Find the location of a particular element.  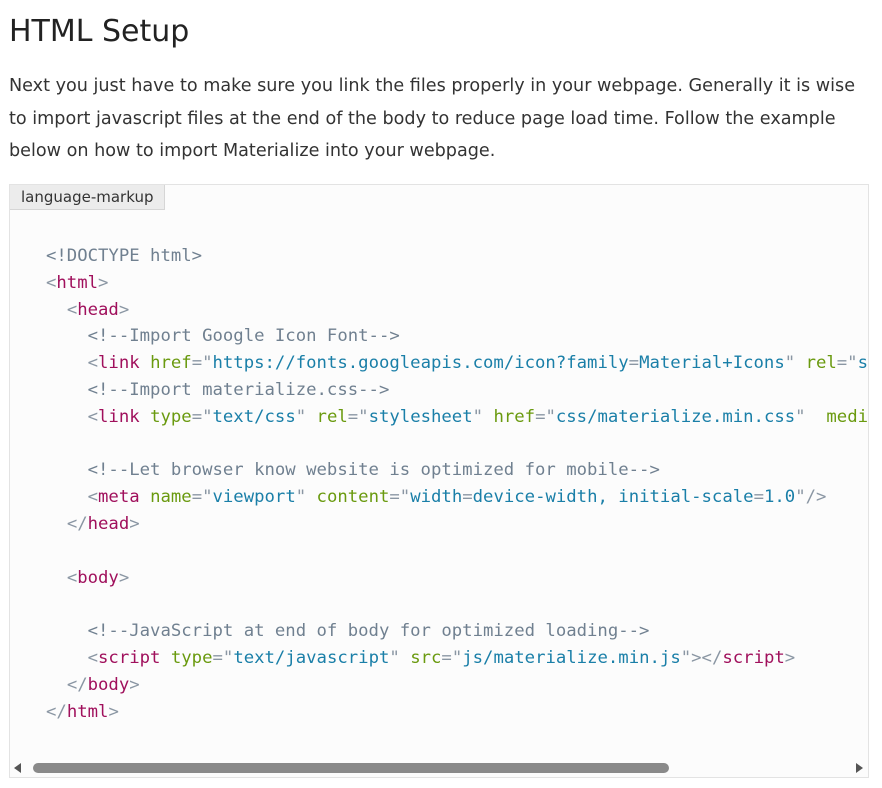

scroll-left-arrow-icon is located at coordinates (17, 768).